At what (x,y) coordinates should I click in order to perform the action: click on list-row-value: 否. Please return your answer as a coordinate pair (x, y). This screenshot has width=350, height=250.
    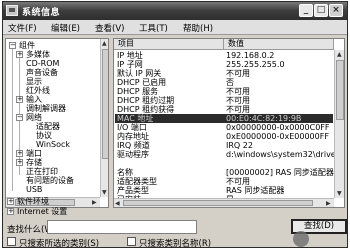
    Looking at the image, I should click on (230, 82).